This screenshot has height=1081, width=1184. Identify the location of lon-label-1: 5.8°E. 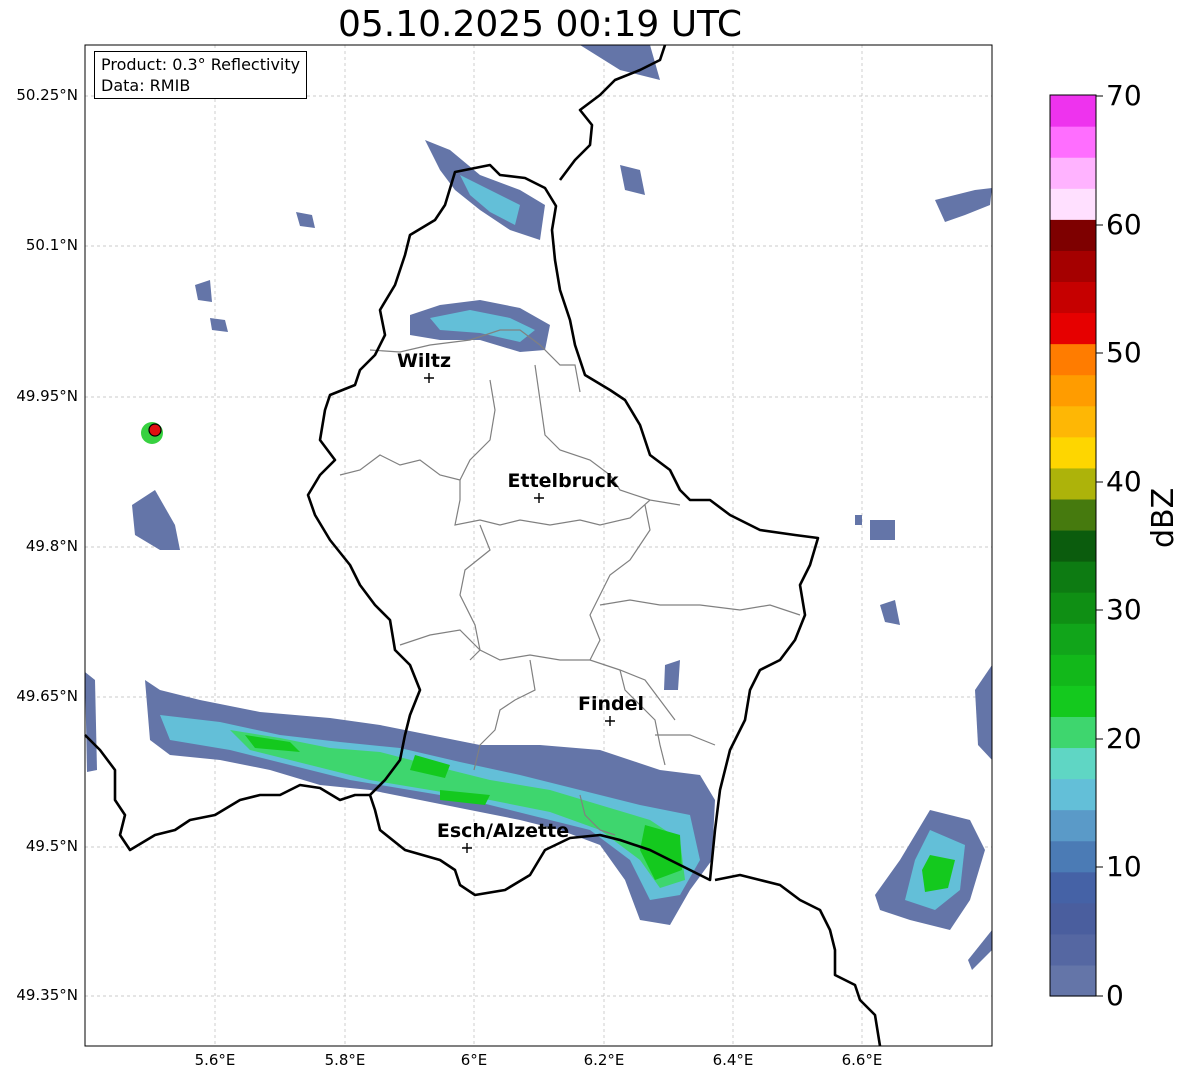
(345, 1060).